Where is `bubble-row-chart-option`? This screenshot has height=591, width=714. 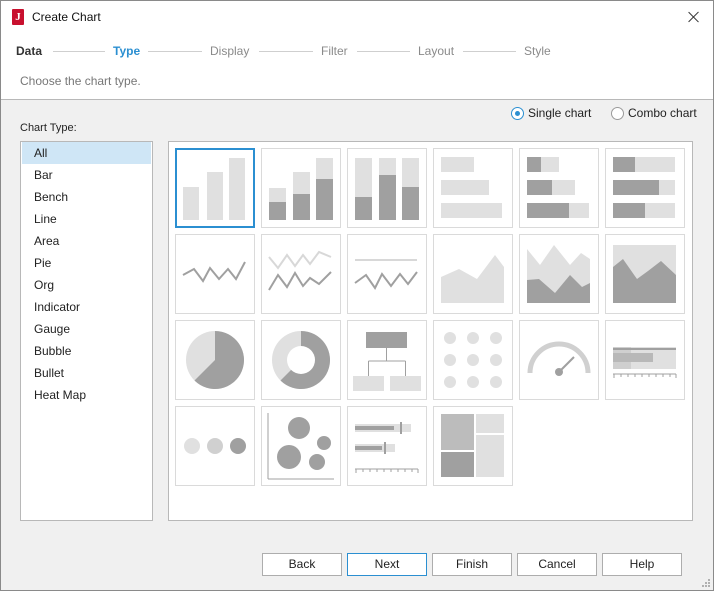
bubble-row-chart-option is located at coordinates (215, 446).